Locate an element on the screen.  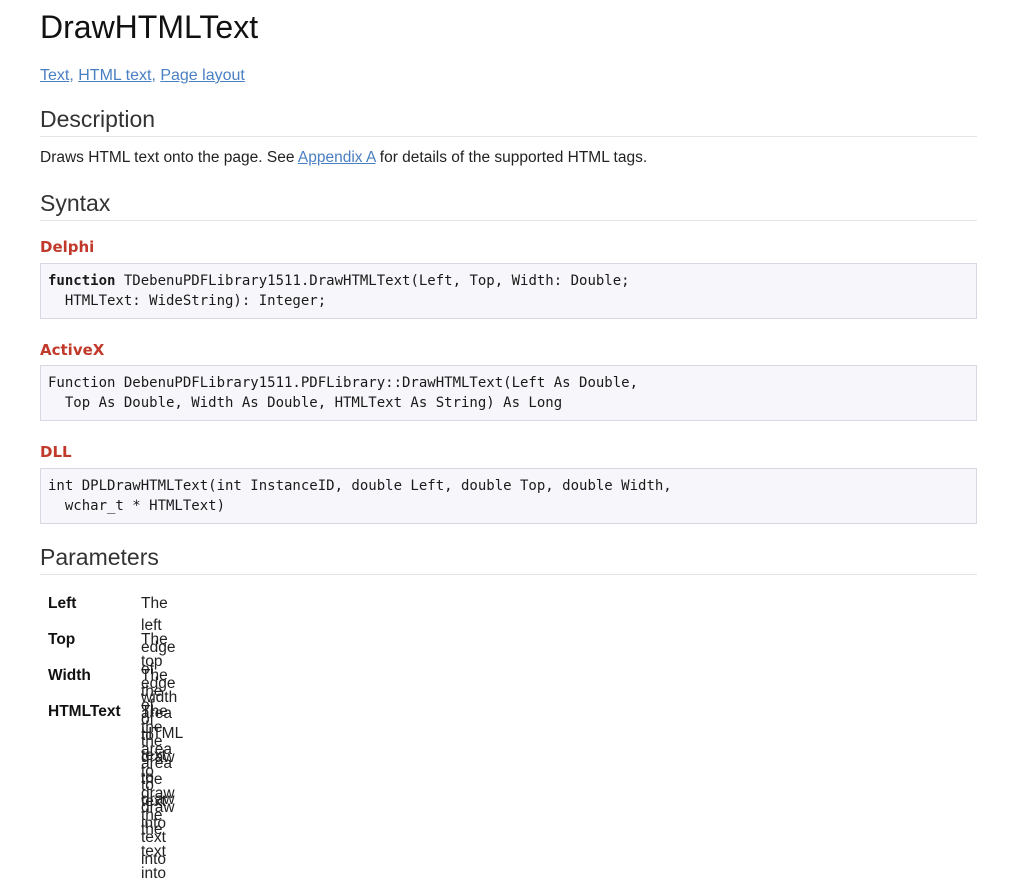
delphi-keyword: function is located at coordinates (82, 281).